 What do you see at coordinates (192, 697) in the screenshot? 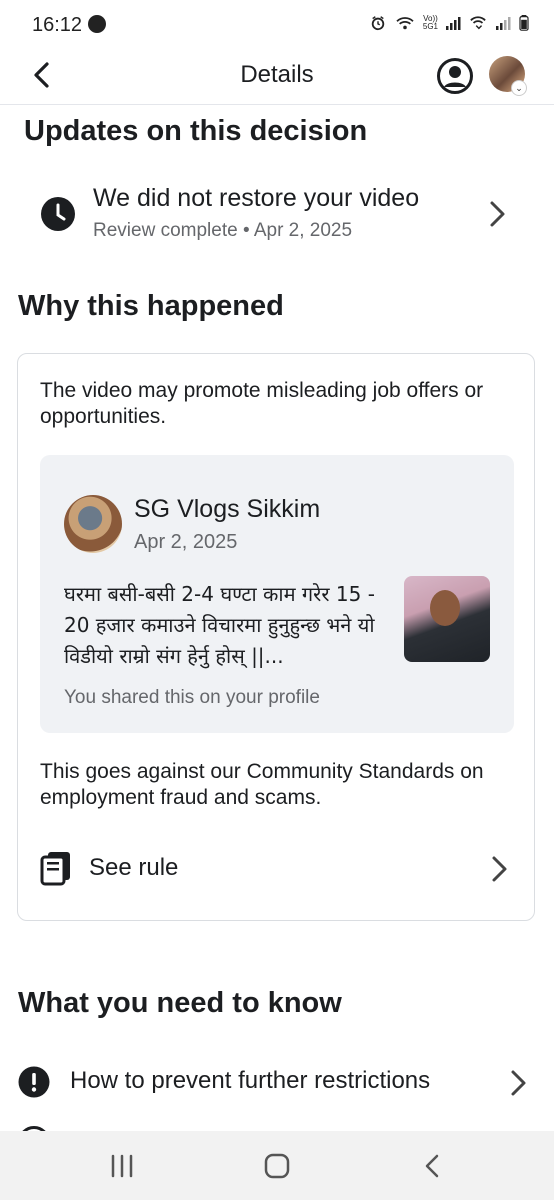
I see `post-shared-note: You shared this on your profile` at bounding box center [192, 697].